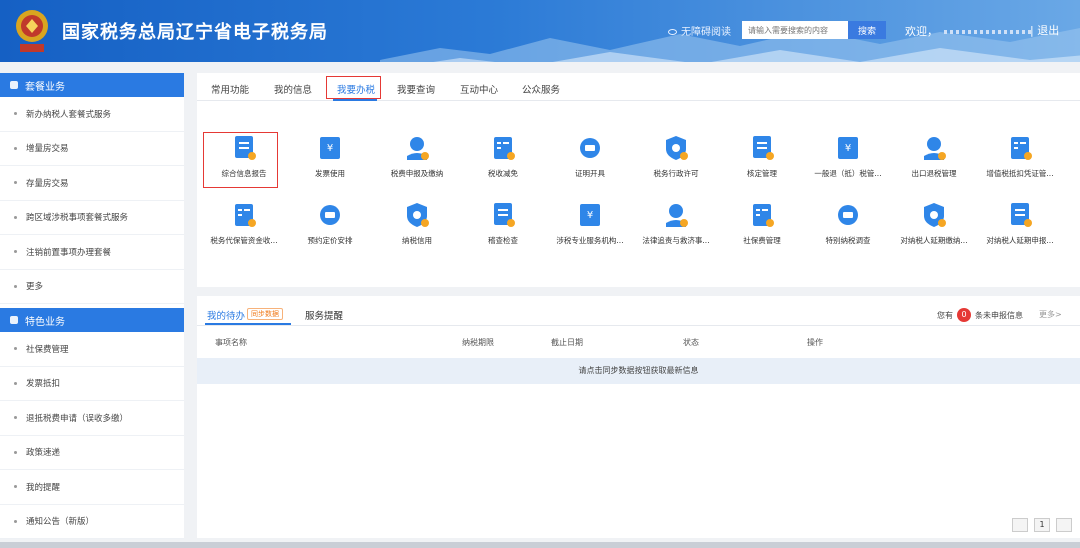 Image resolution: width=1080 pixels, height=548 pixels. I want to click on agency-icon: ¥, so click(590, 215).